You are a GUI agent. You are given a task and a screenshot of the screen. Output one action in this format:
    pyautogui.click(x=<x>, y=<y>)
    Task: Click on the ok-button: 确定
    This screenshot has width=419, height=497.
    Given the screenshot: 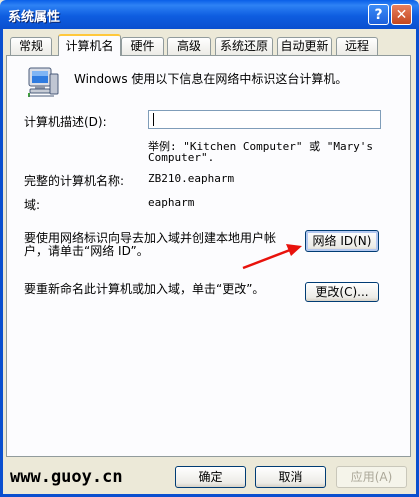 What is the action you would take?
    pyautogui.click(x=210, y=477)
    